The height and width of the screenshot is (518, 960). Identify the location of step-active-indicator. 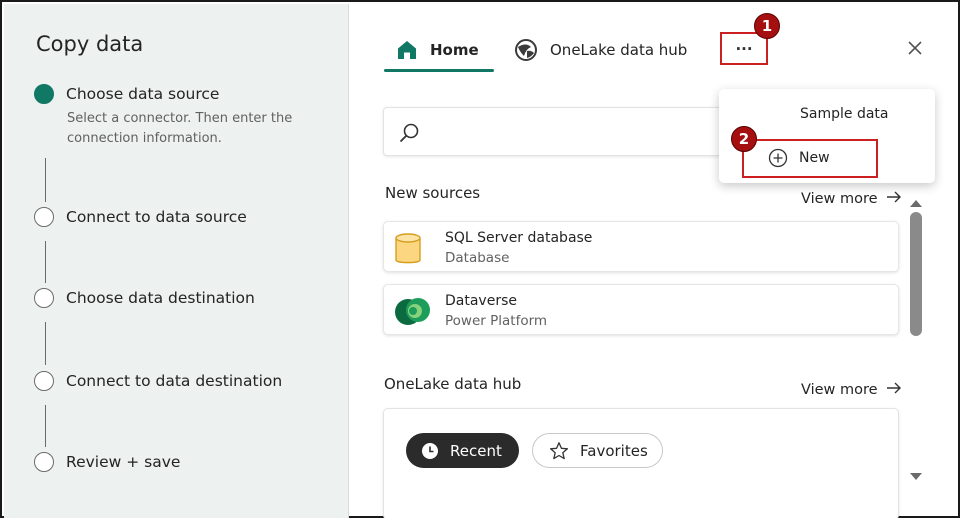
(44, 94).